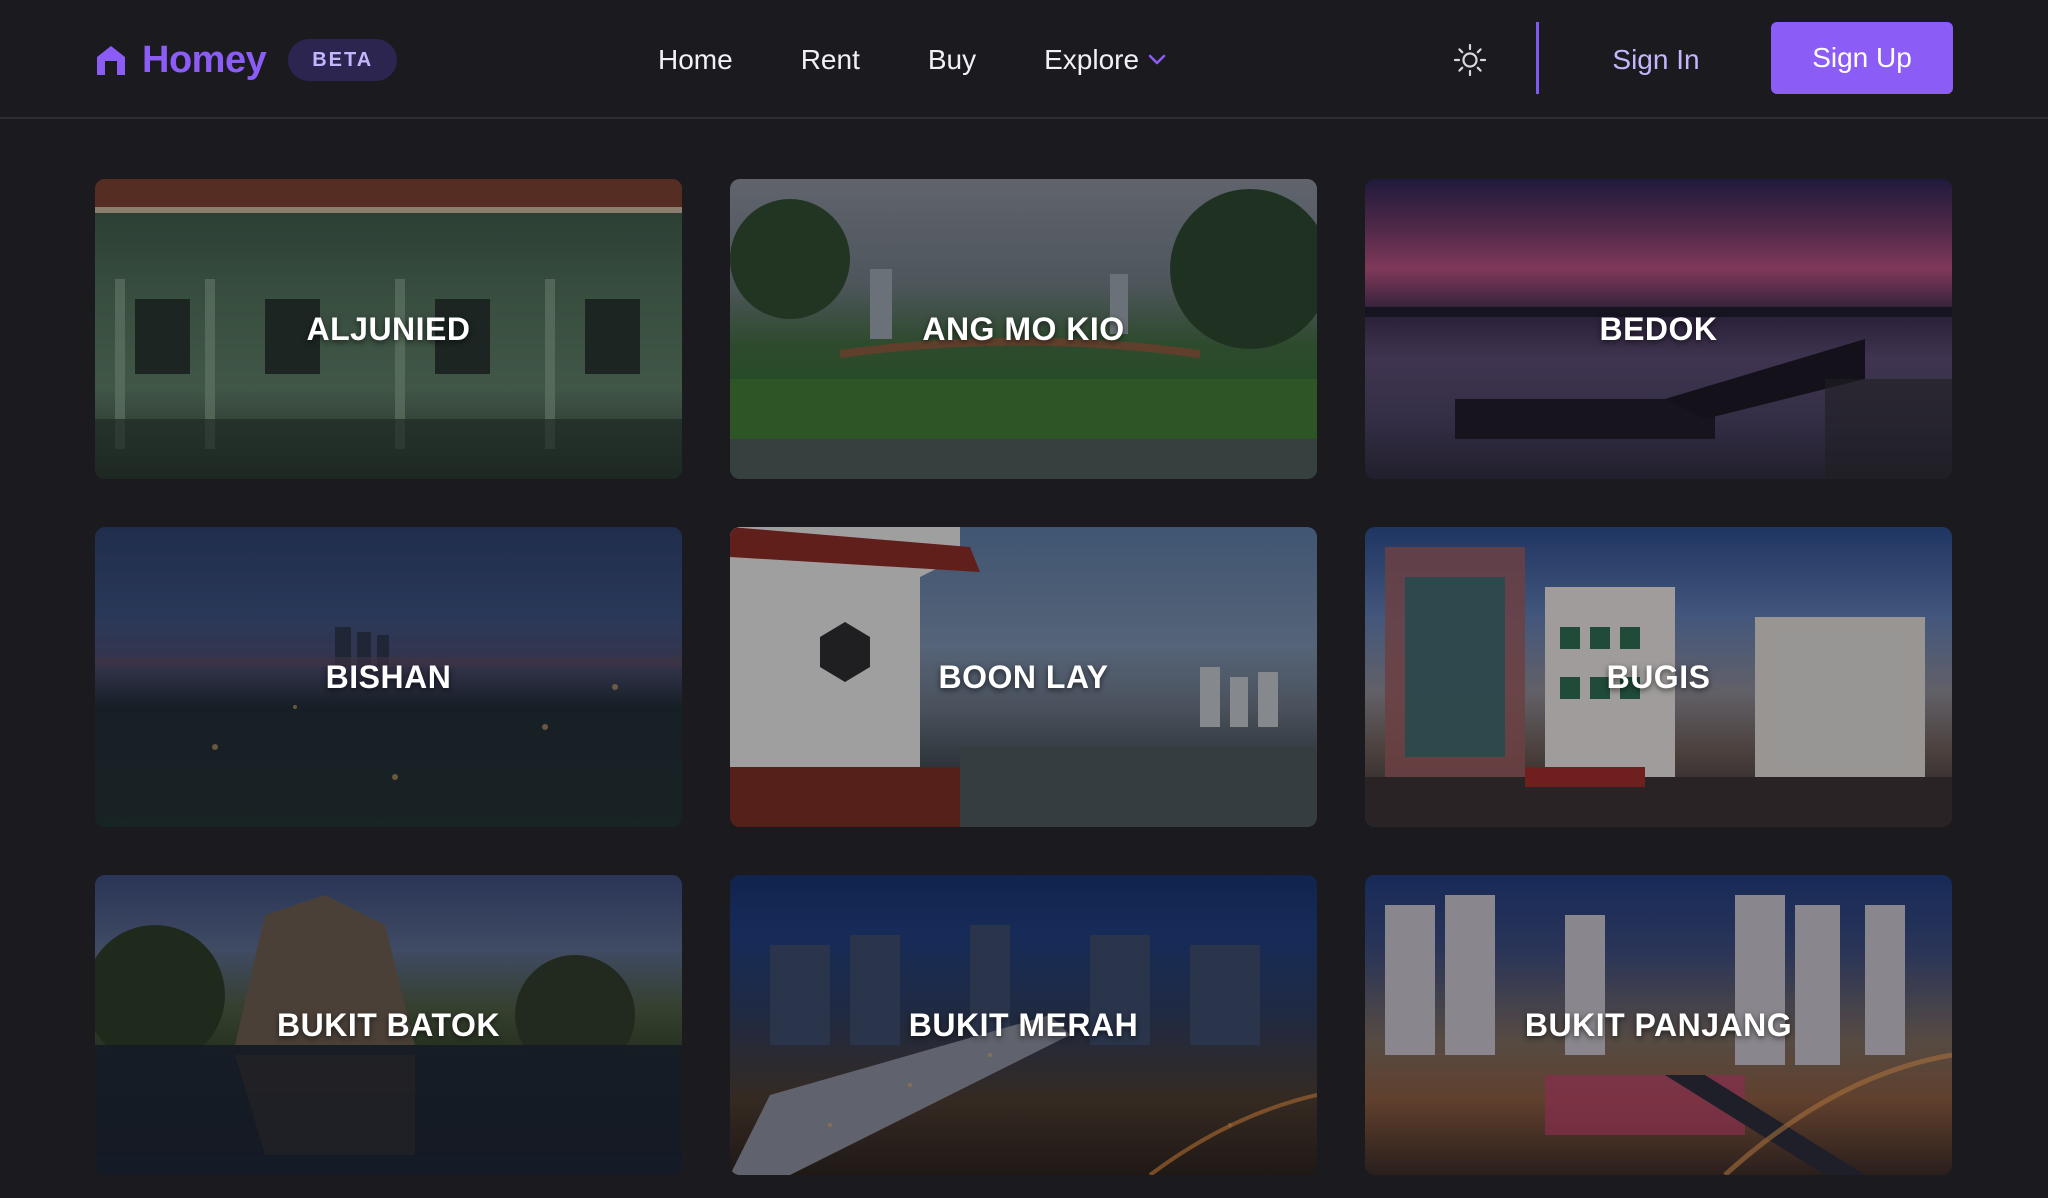 The width and height of the screenshot is (2048, 1198). What do you see at coordinates (1537, 58) in the screenshot?
I see `nav-divider` at bounding box center [1537, 58].